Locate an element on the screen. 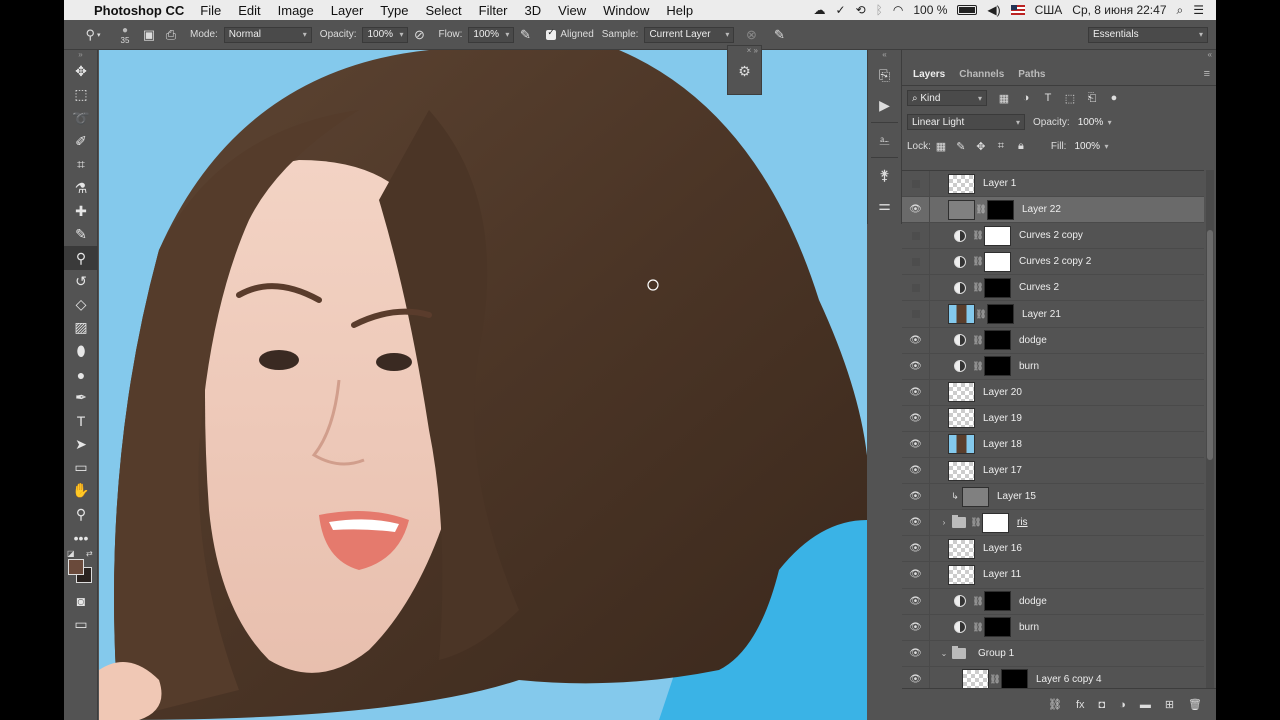 The height and width of the screenshot is (720, 1280). layer-name: Layer 17 is located at coordinates (1002, 470).